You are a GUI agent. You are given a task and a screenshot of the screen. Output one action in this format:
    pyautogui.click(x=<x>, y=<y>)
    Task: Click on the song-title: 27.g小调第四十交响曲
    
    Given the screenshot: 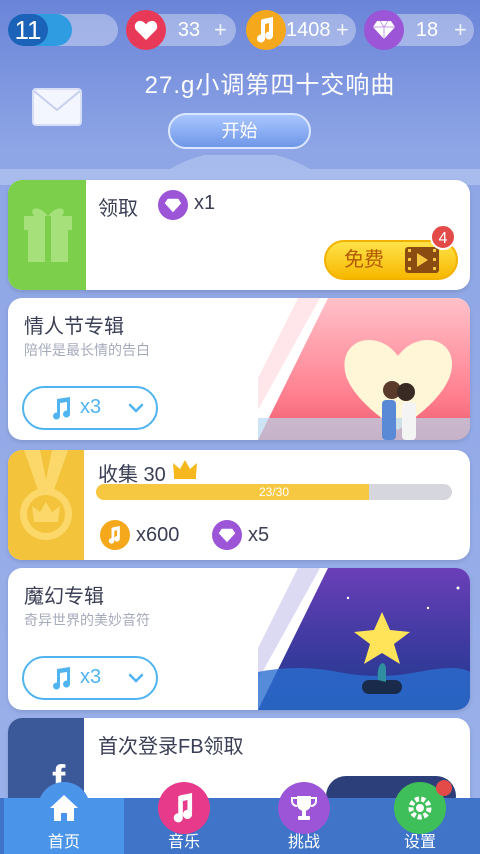 What is the action you would take?
    pyautogui.click(x=270, y=85)
    